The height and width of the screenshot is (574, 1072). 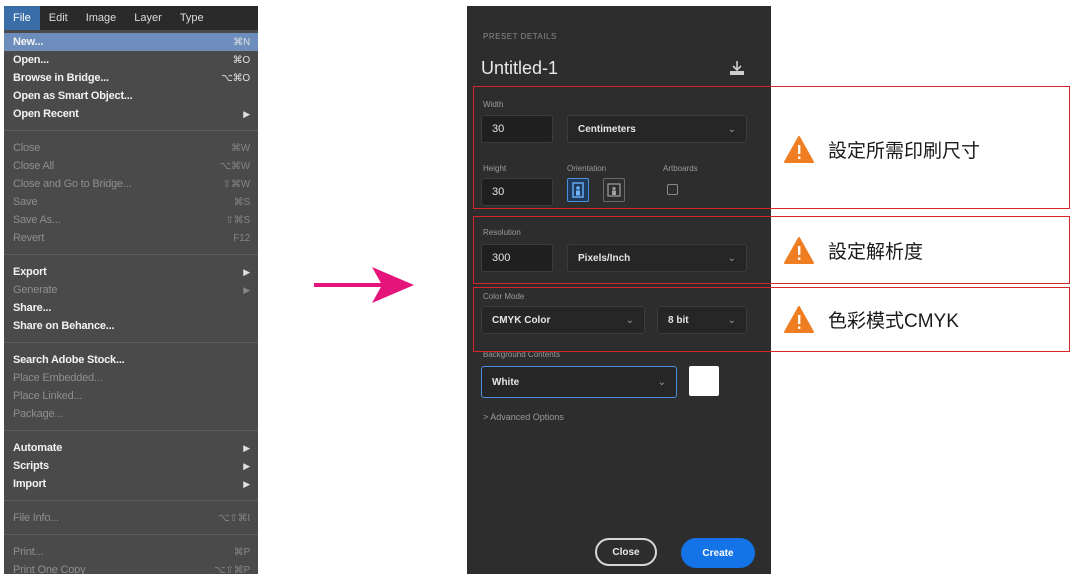 I want to click on background-color-swatch, so click(x=704, y=381).